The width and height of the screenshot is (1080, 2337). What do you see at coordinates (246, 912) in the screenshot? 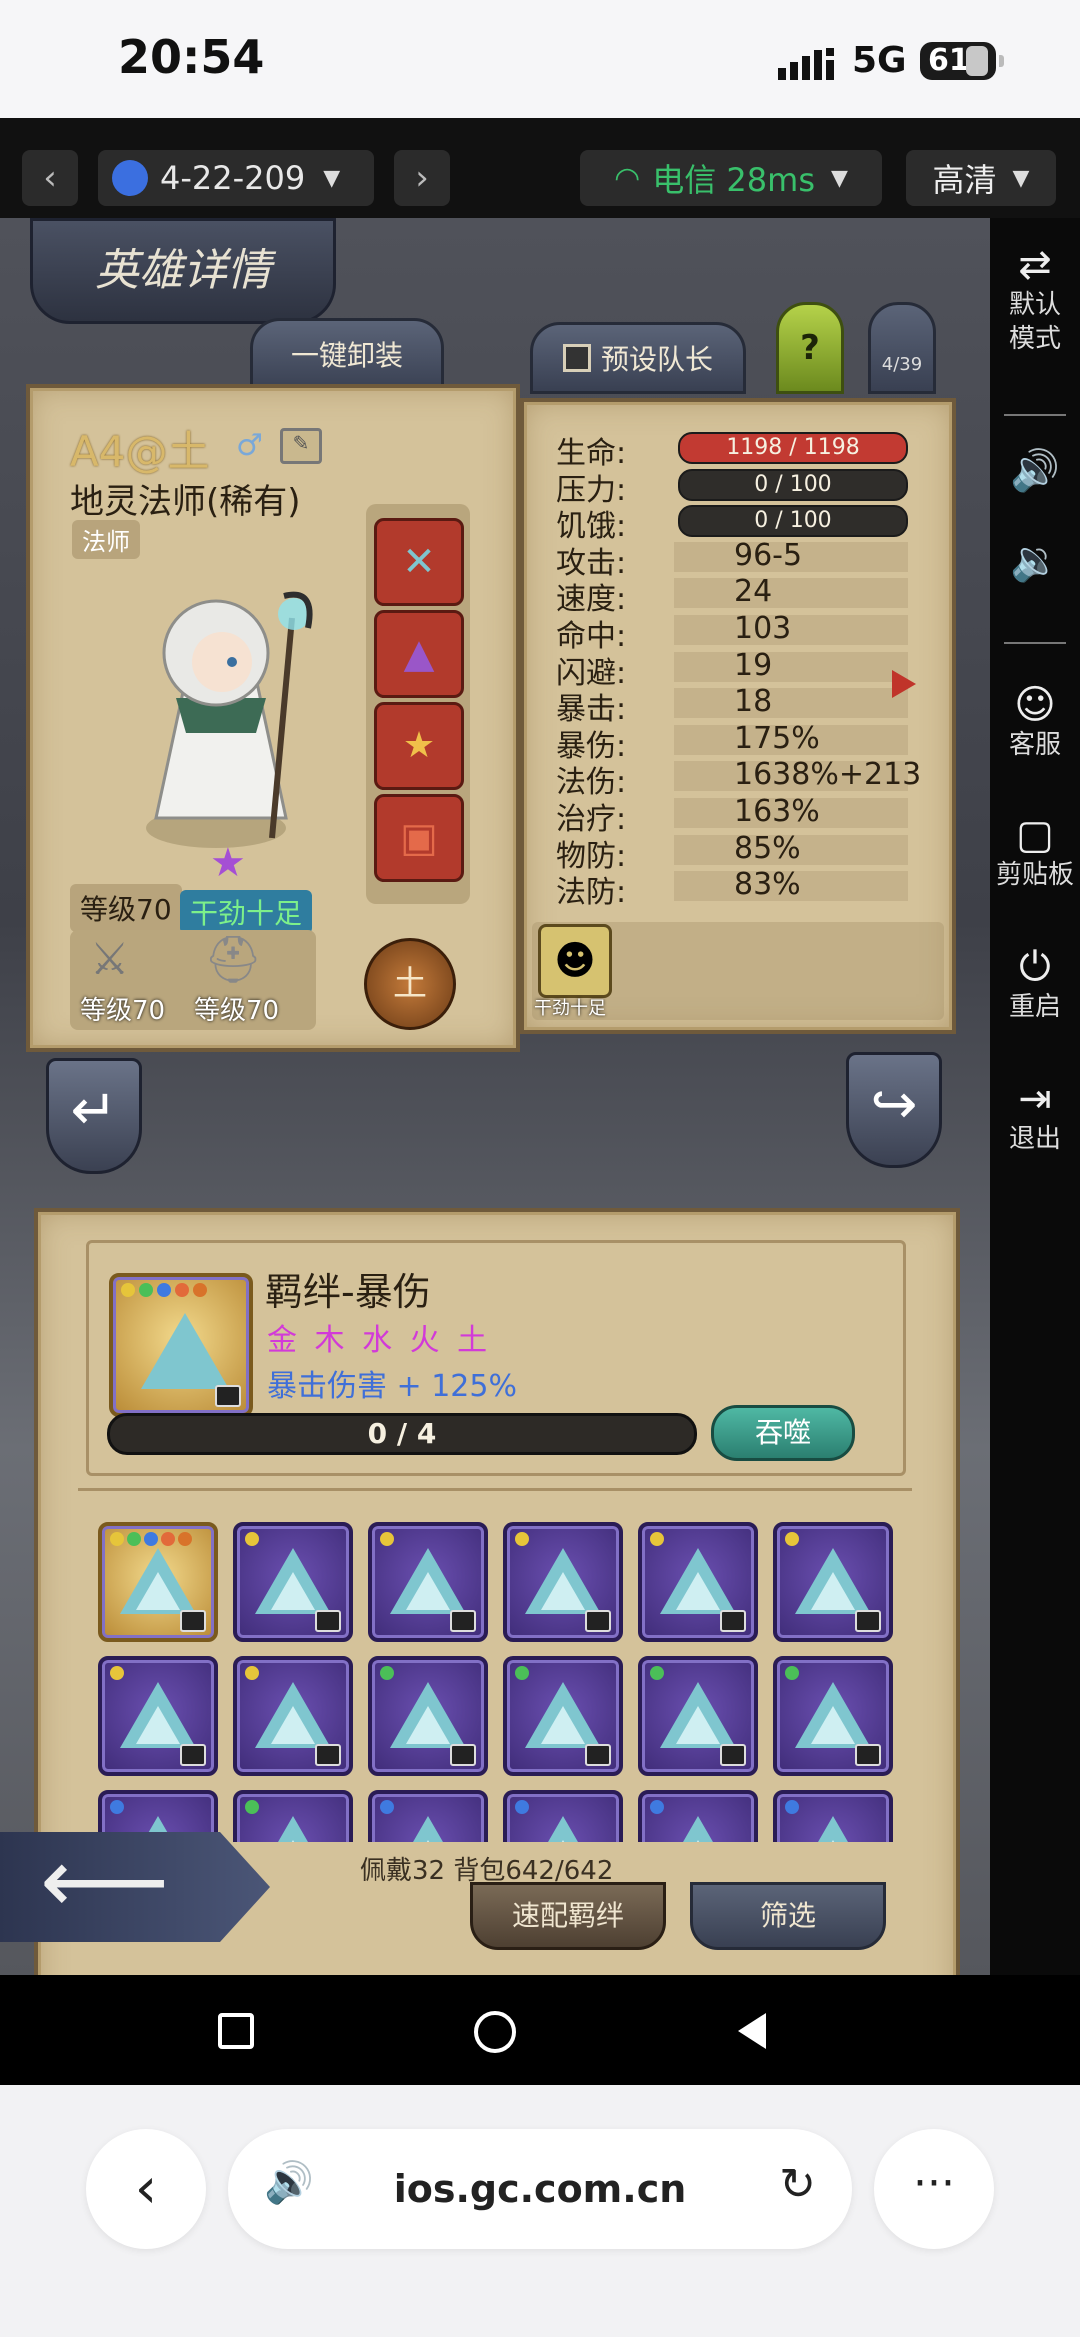
I see `hero-mood: 干劲十足` at bounding box center [246, 912].